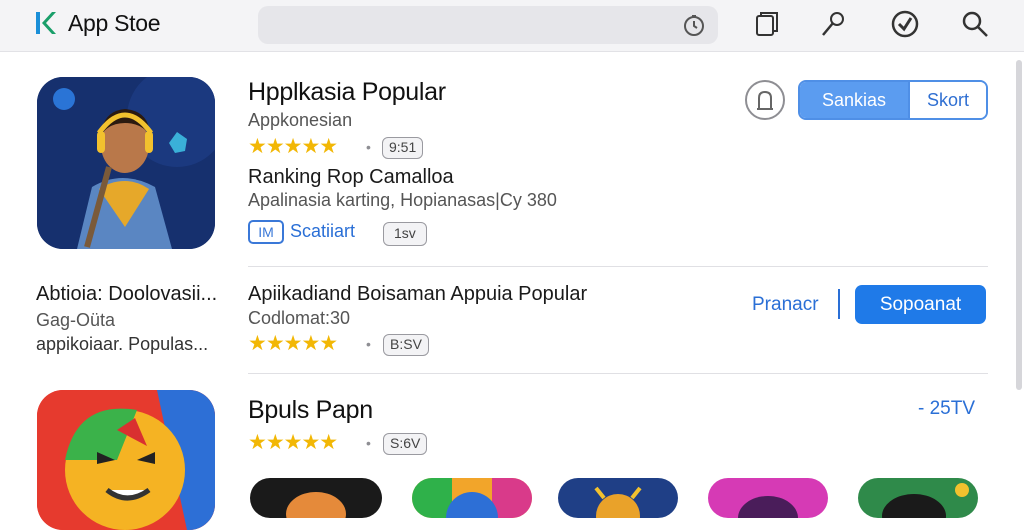 The height and width of the screenshot is (530, 1024). What do you see at coordinates (293, 442) in the screenshot?
I see `star-rating-3: ★★★★★` at bounding box center [293, 442].